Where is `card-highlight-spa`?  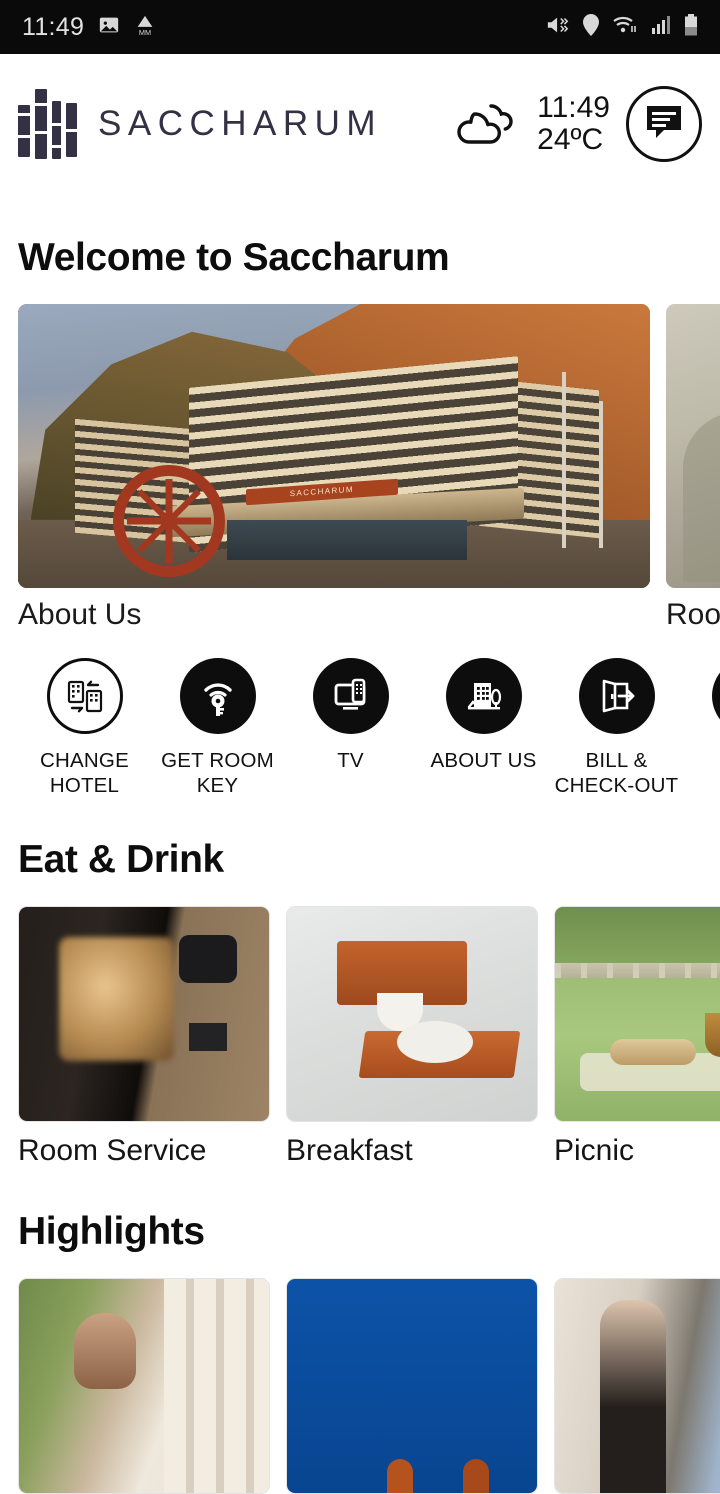 card-highlight-spa is located at coordinates (144, 1386).